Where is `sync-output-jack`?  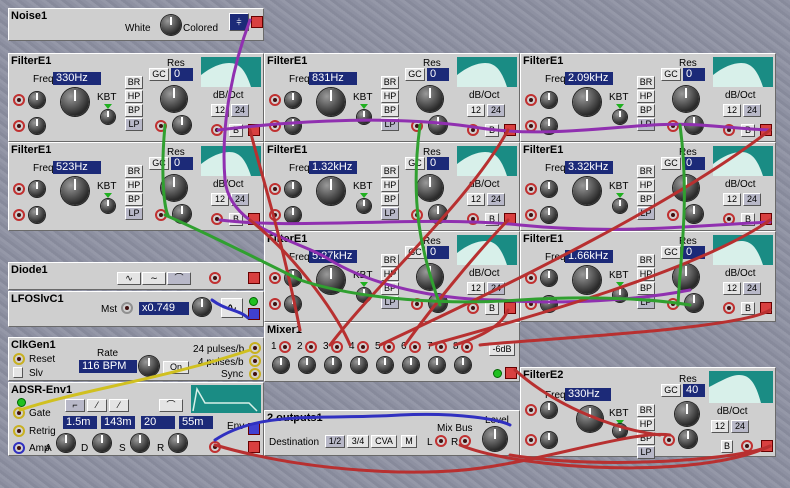
sync-output-jack is located at coordinates (255, 374).